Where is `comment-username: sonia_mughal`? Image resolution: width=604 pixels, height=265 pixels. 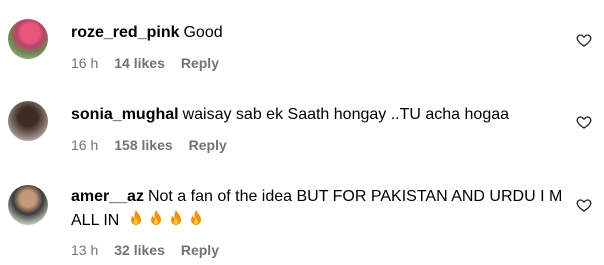
comment-username: sonia_mughal is located at coordinates (125, 114).